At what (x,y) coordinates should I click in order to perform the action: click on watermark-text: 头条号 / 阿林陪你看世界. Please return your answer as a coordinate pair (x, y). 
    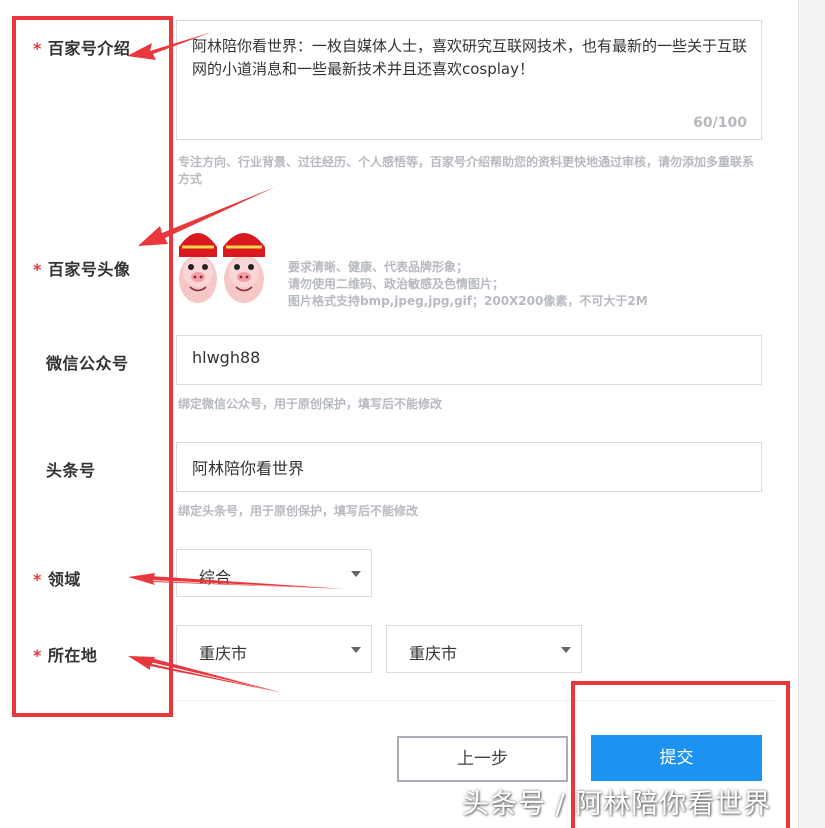
    Looking at the image, I should click on (617, 804).